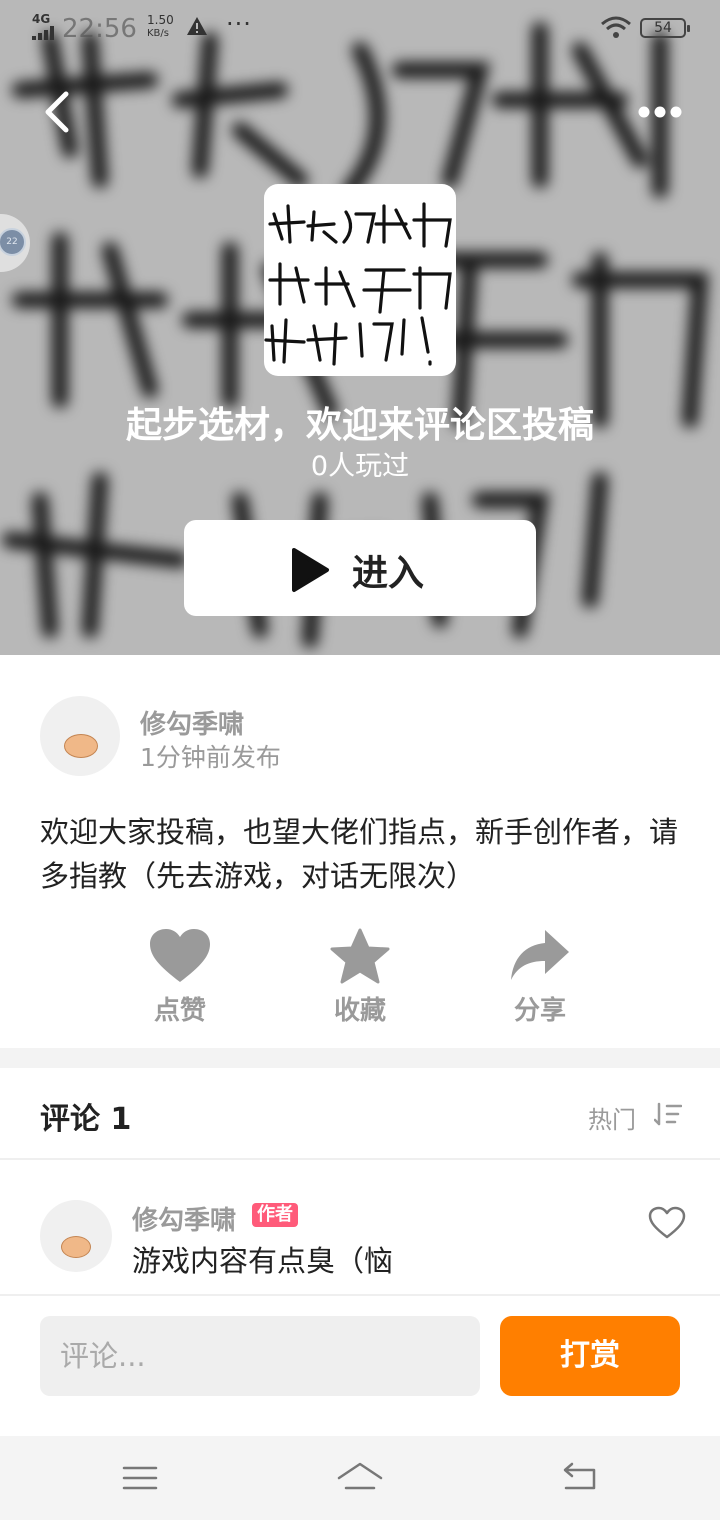 This screenshot has height=1520, width=720. I want to click on heart-icon, so click(180, 955).